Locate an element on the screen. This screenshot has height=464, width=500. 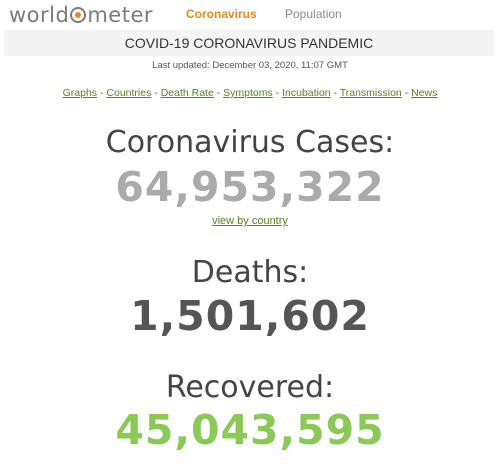
deaths-count: 1,501,602 is located at coordinates (250, 316).